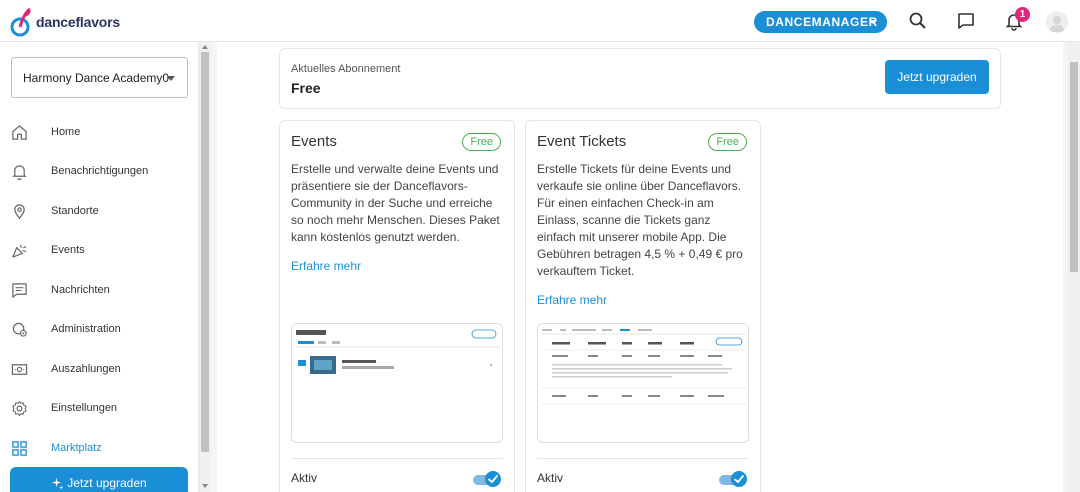  What do you see at coordinates (19, 290) in the screenshot?
I see `message-icon` at bounding box center [19, 290].